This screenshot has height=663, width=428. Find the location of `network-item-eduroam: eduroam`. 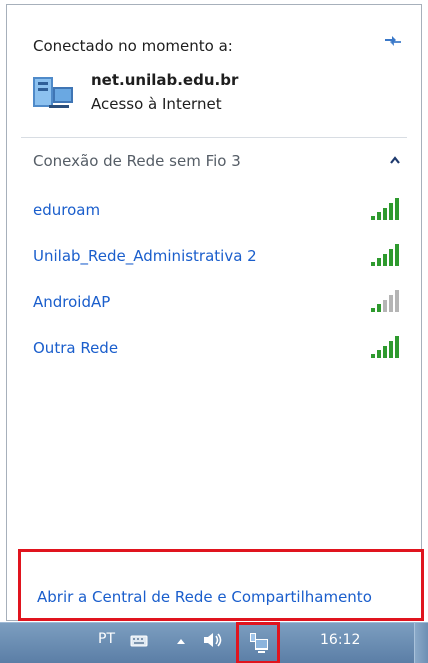

network-item-eduroam: eduroam is located at coordinates (214, 216).